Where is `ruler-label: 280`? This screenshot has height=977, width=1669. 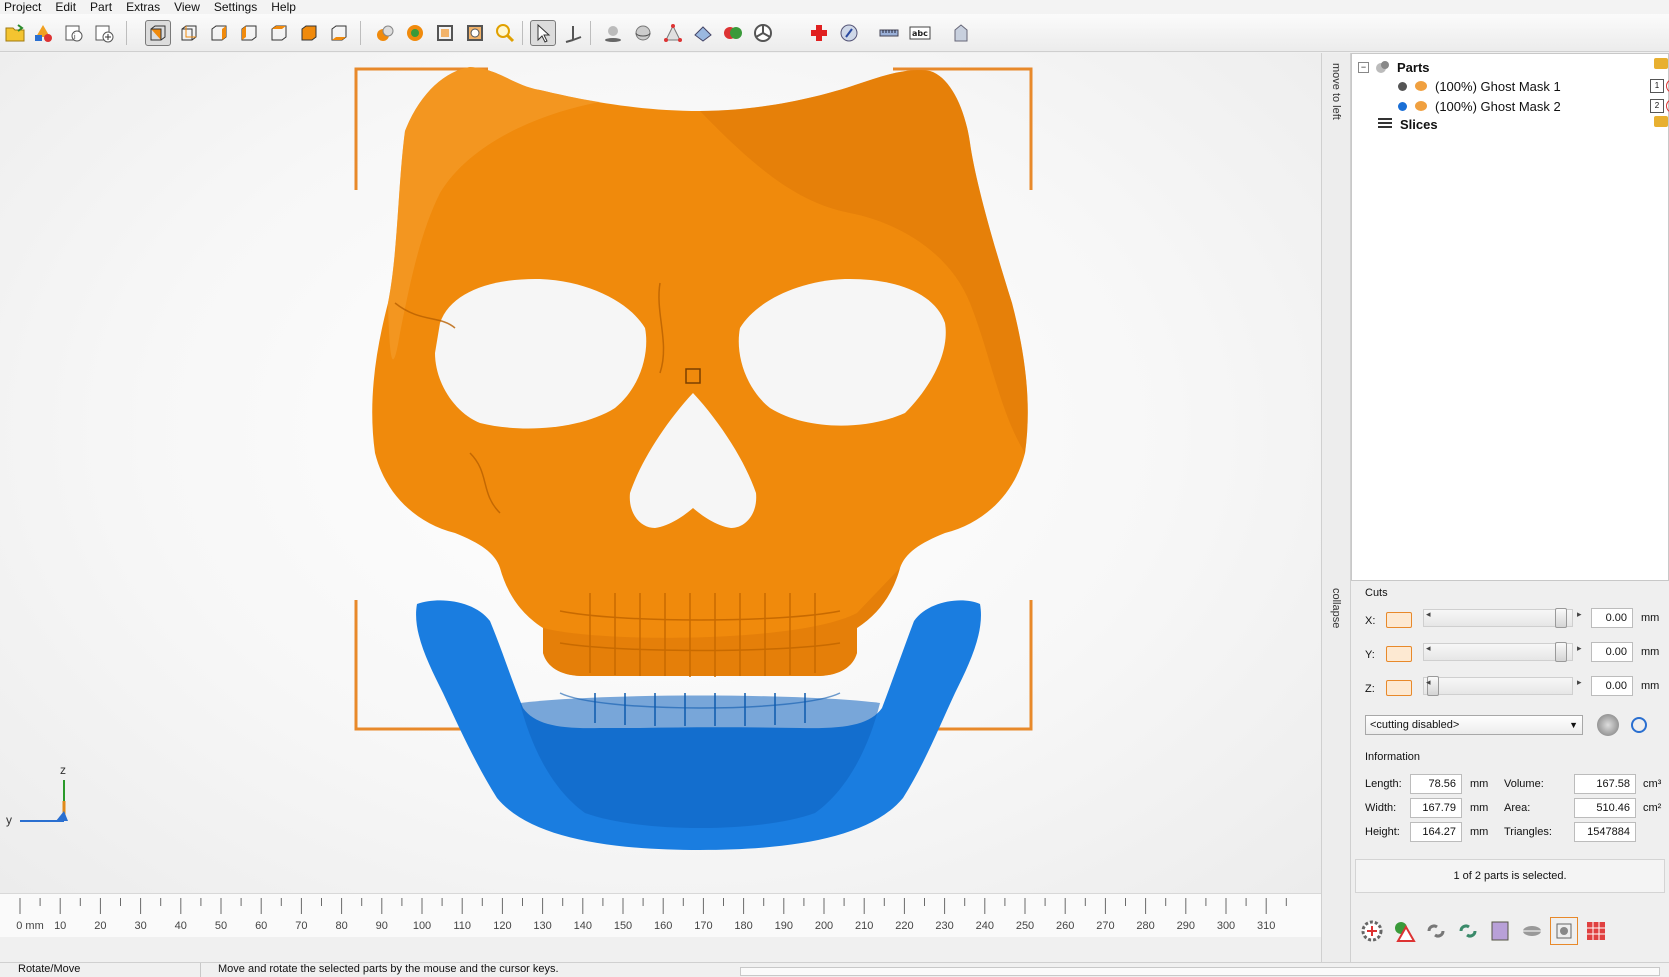
ruler-label: 280 is located at coordinates (1145, 926).